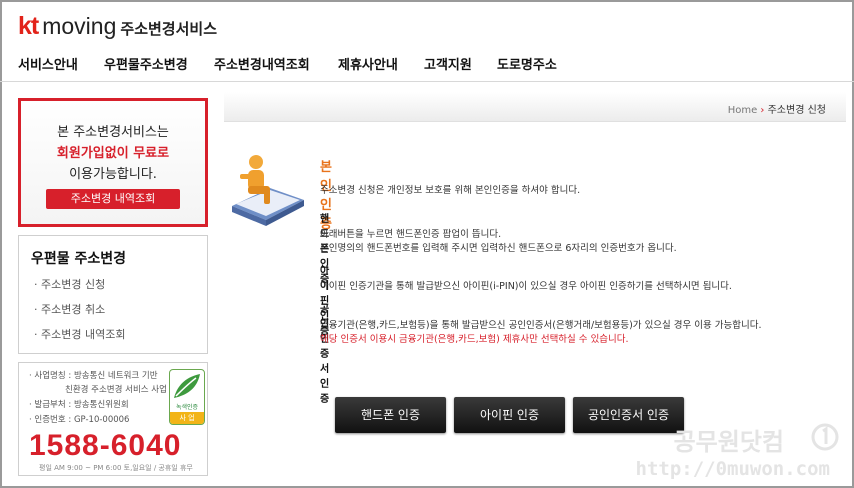  Describe the element at coordinates (728, 442) in the screenshot. I see `watermark-name: 공무원닷컴` at that location.